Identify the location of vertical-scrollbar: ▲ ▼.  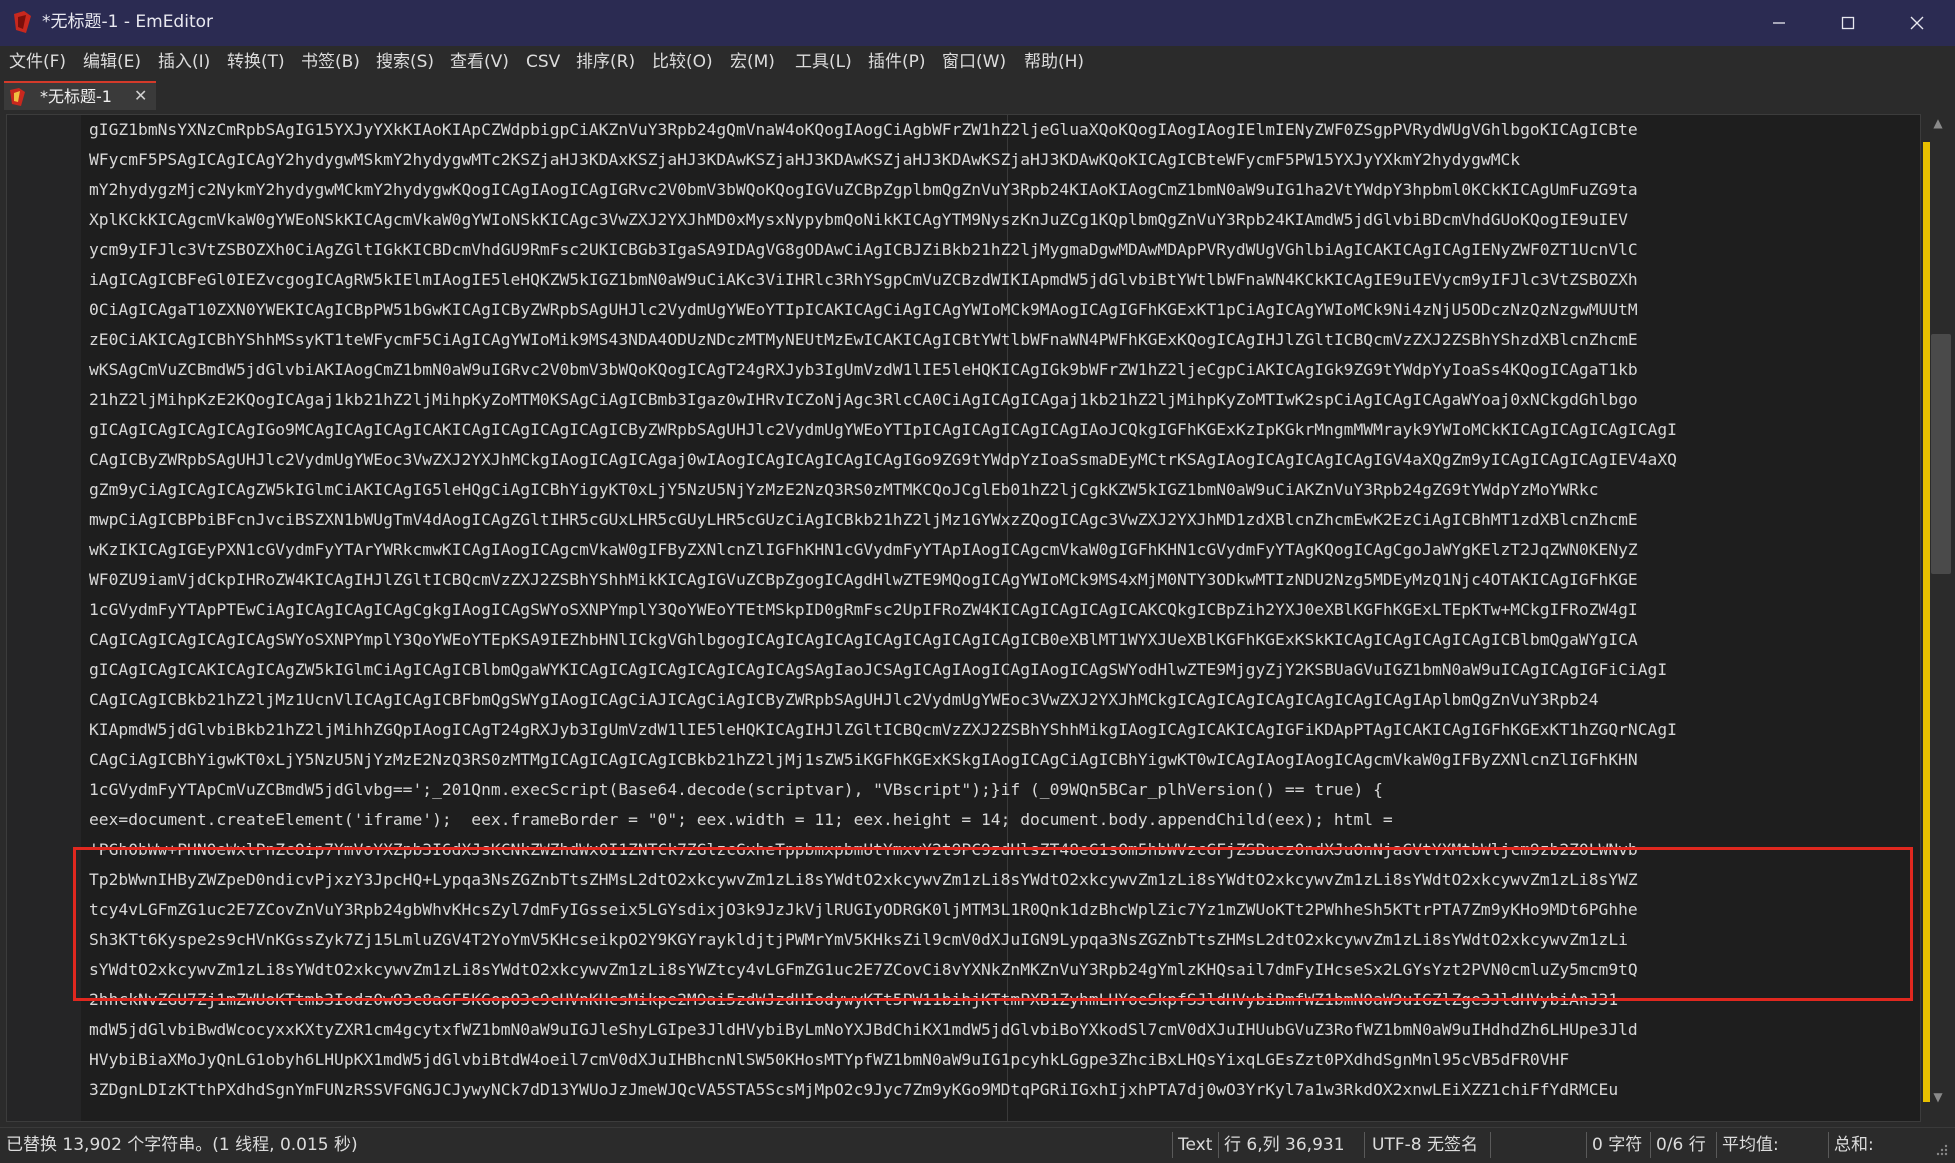
(1938, 618).